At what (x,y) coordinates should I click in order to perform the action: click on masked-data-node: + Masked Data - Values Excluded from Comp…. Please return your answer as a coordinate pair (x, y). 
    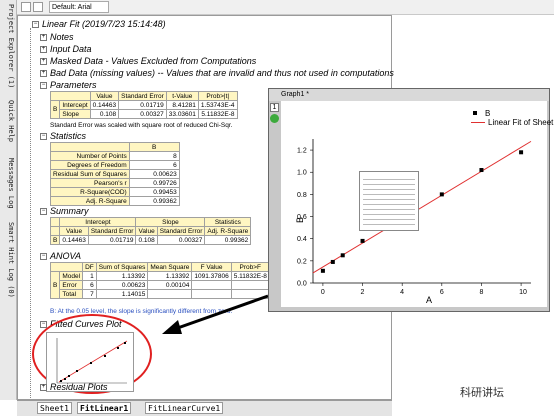
    Looking at the image, I should click on (148, 61).